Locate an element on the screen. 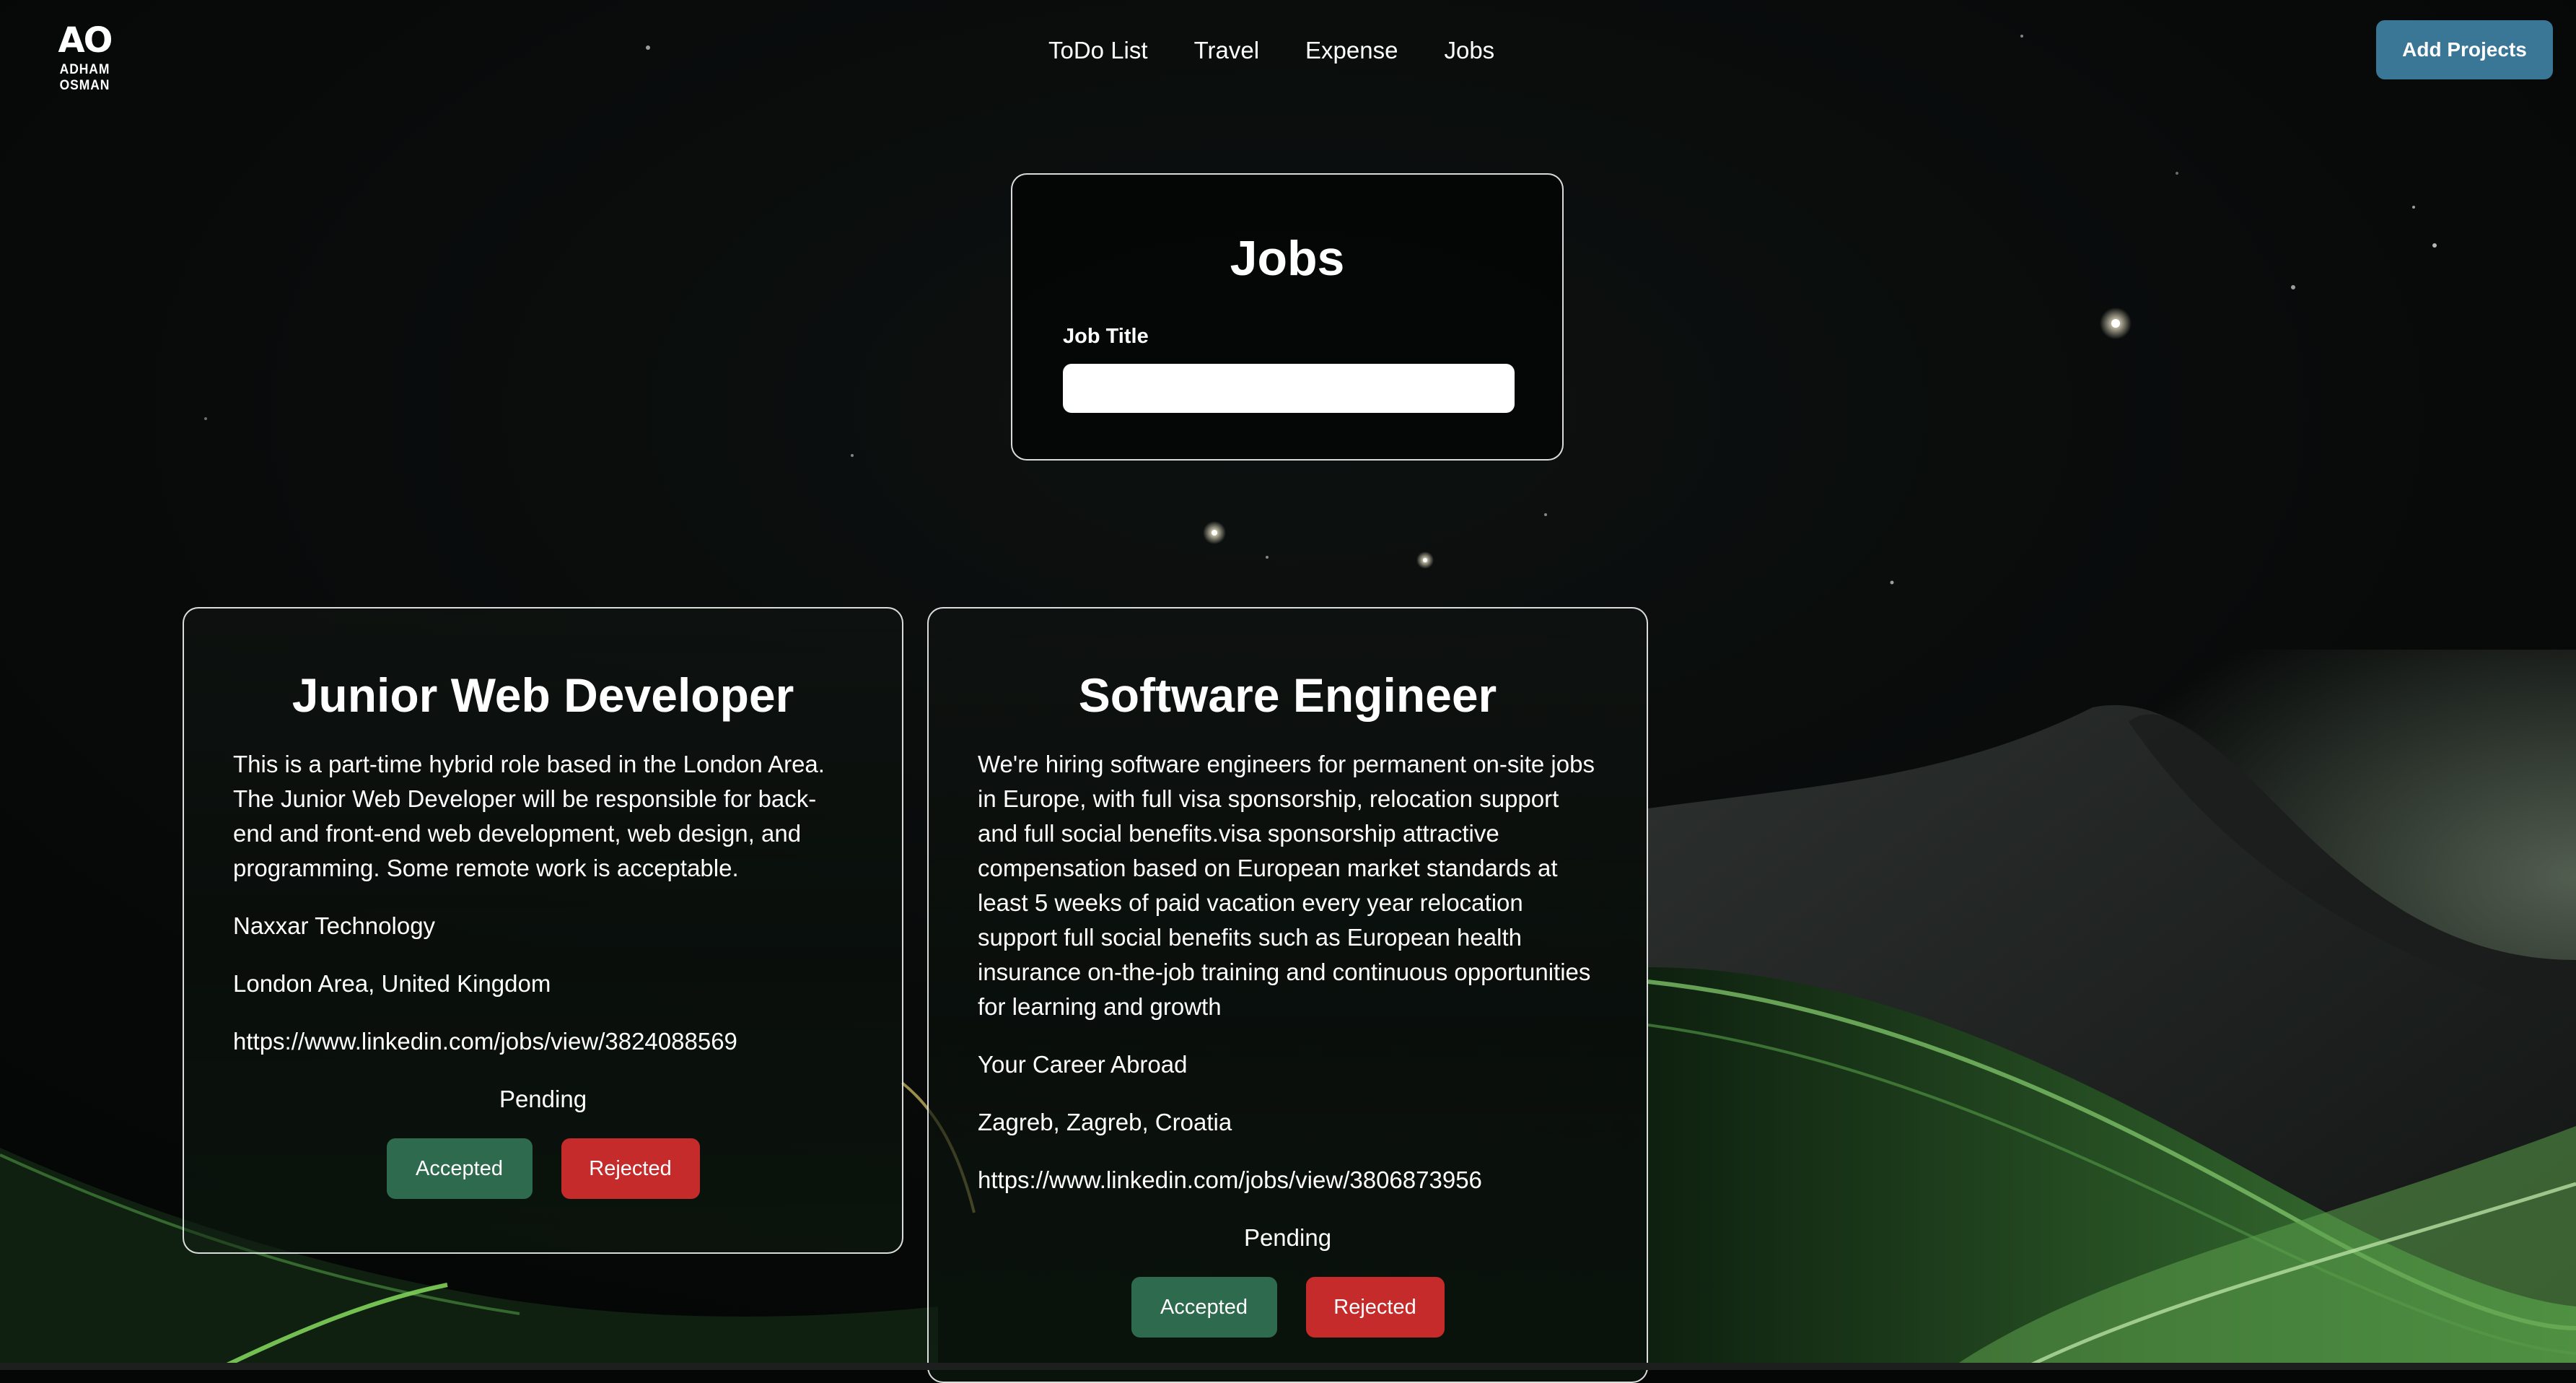 The height and width of the screenshot is (1383, 2576). nav-link-travel: Travel is located at coordinates (1226, 50).